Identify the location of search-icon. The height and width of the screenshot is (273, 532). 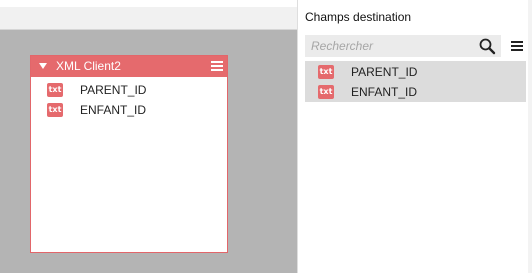
(487, 46).